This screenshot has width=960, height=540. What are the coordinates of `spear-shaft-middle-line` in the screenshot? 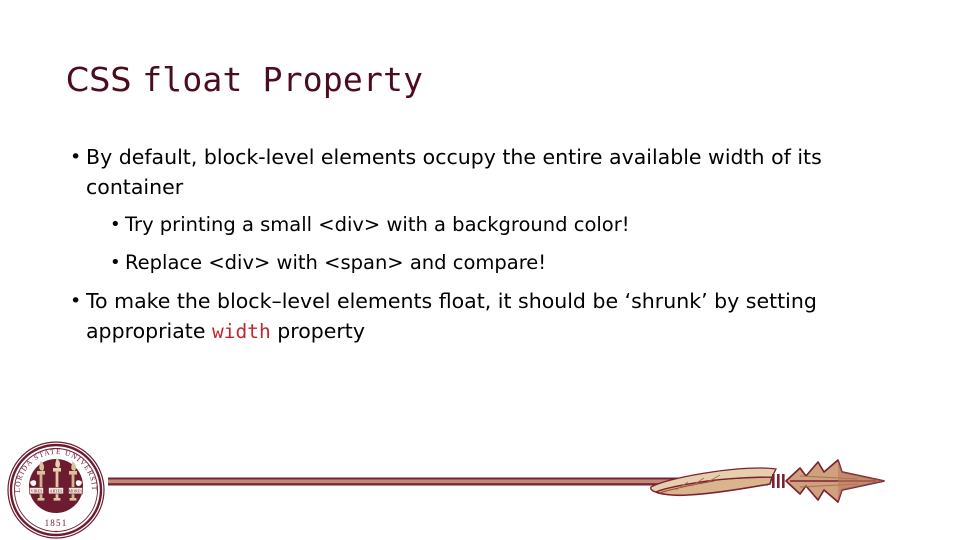 It's located at (438, 481).